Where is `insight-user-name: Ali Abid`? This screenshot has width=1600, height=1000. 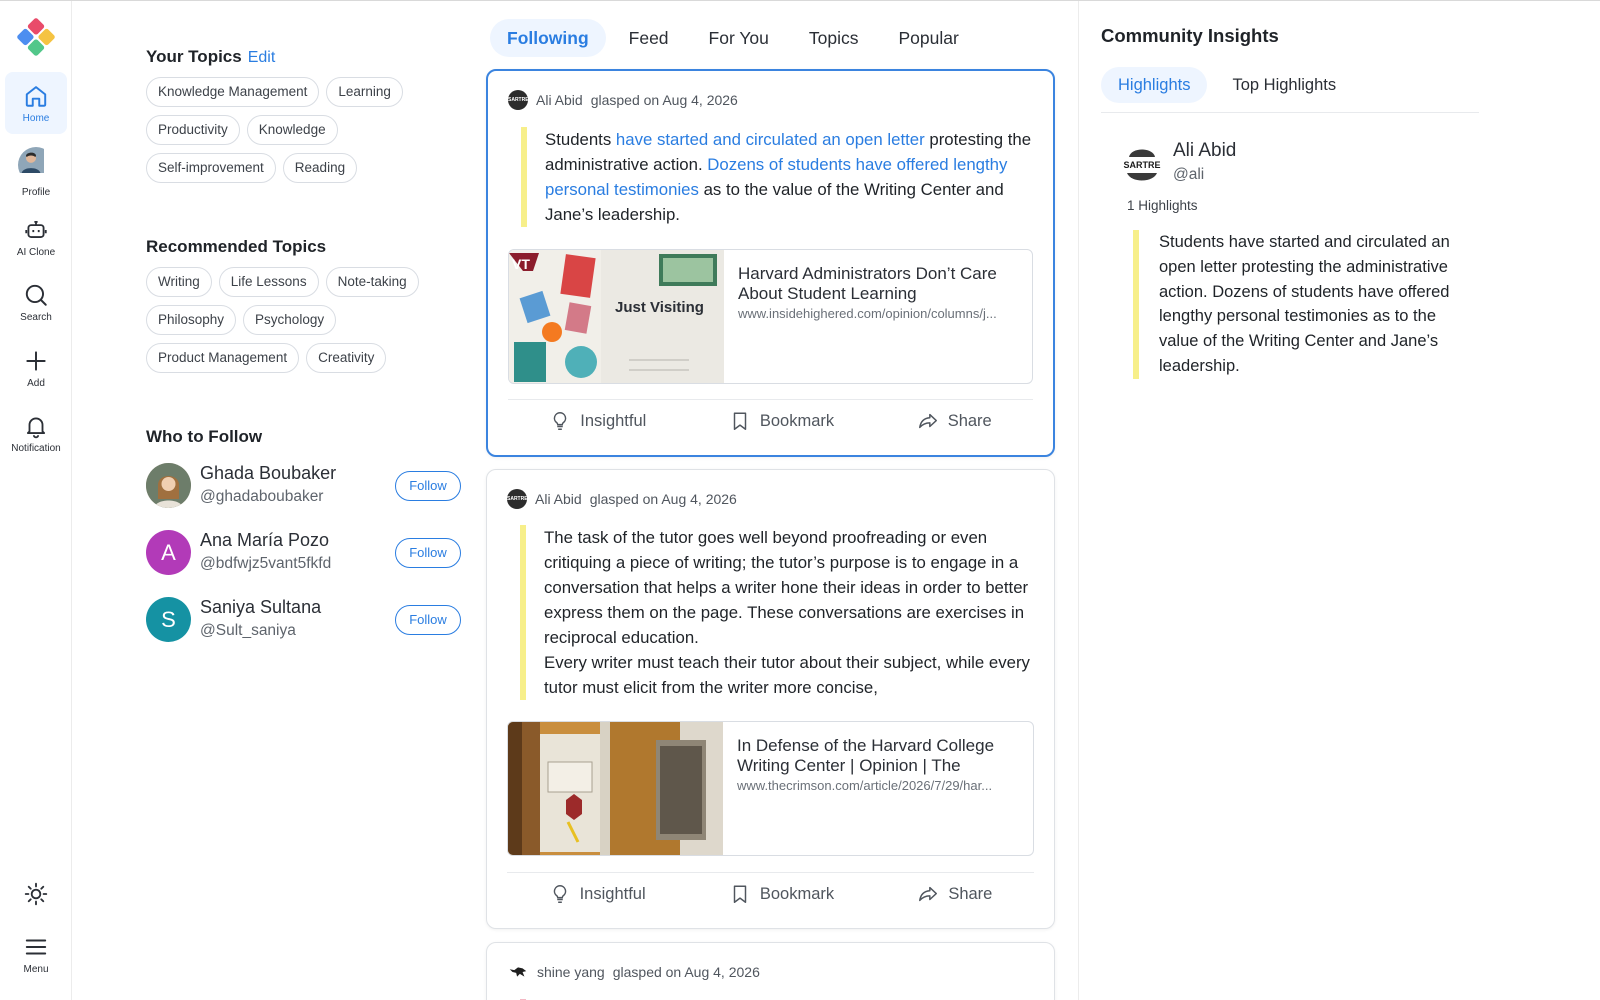 insight-user-name: Ali Abid is located at coordinates (1204, 151).